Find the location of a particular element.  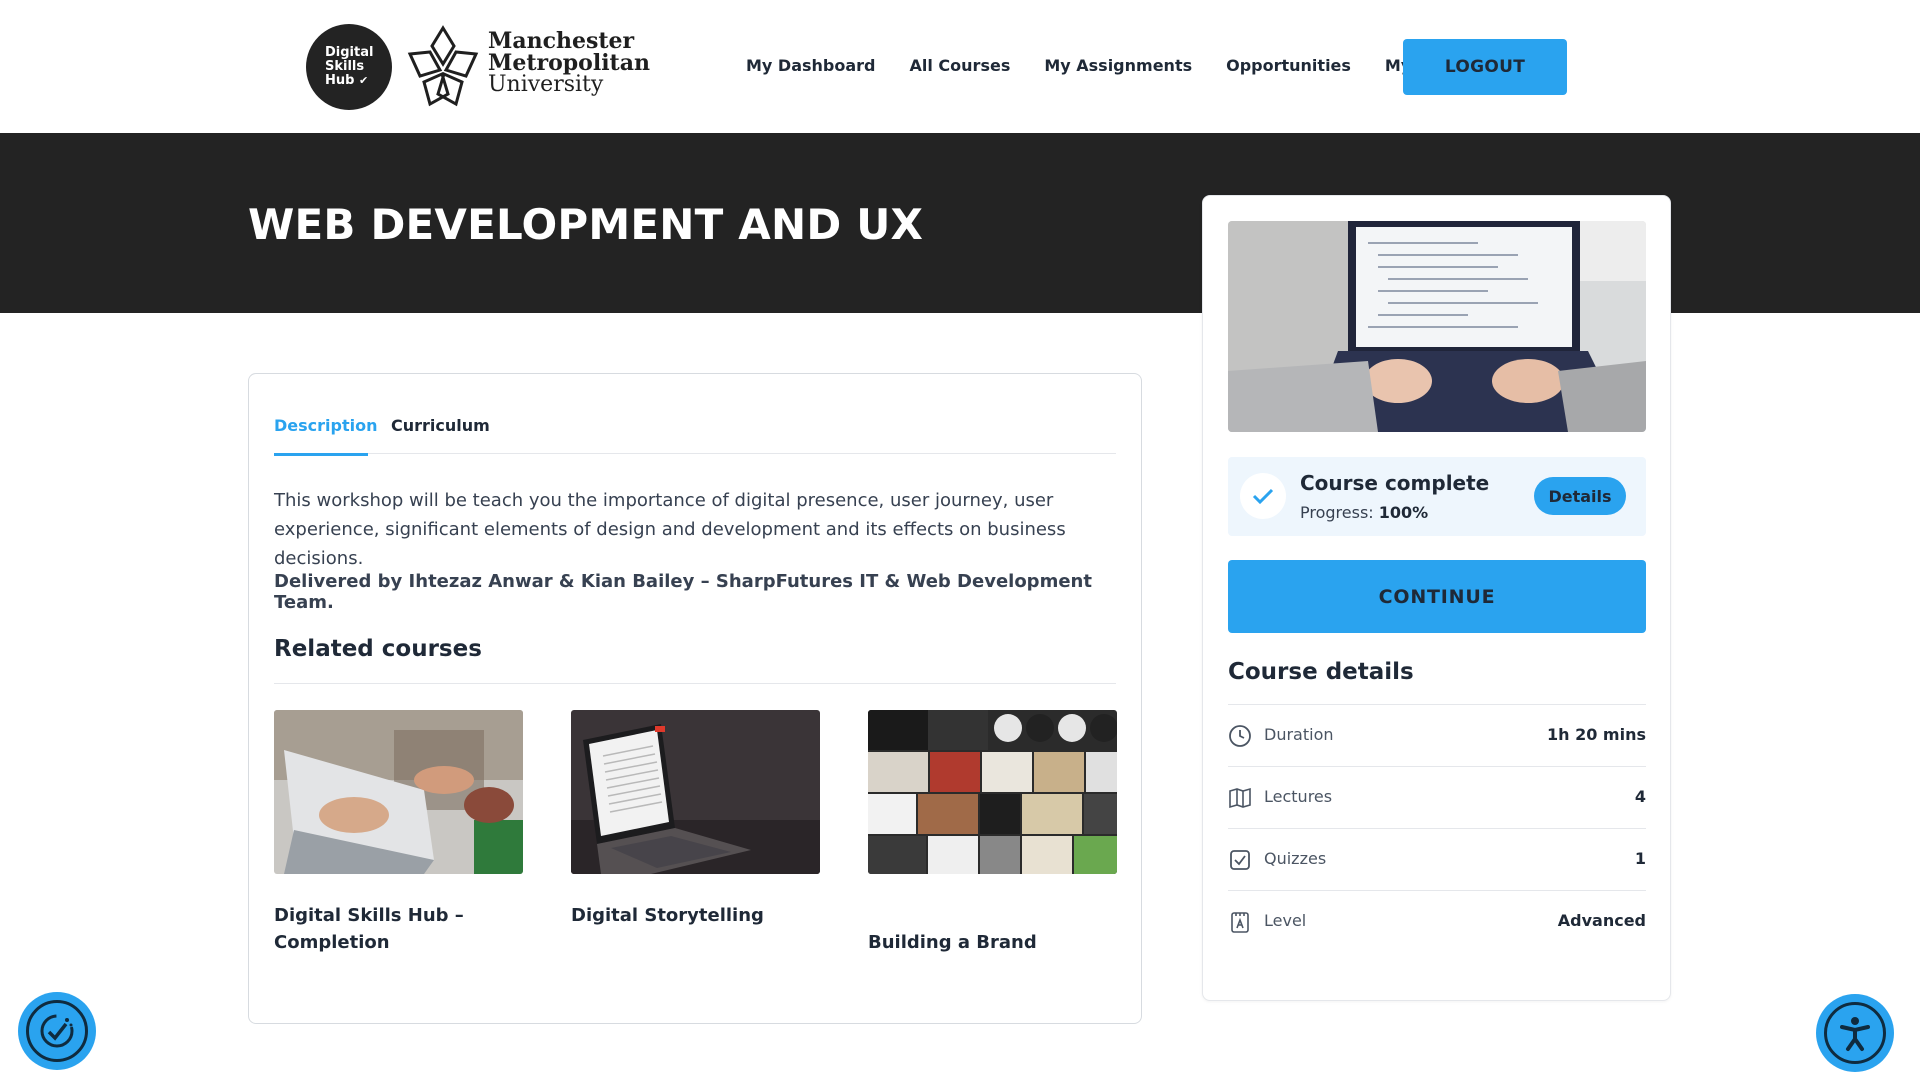

detail-value: 1h 20 mins is located at coordinates (1596, 734).